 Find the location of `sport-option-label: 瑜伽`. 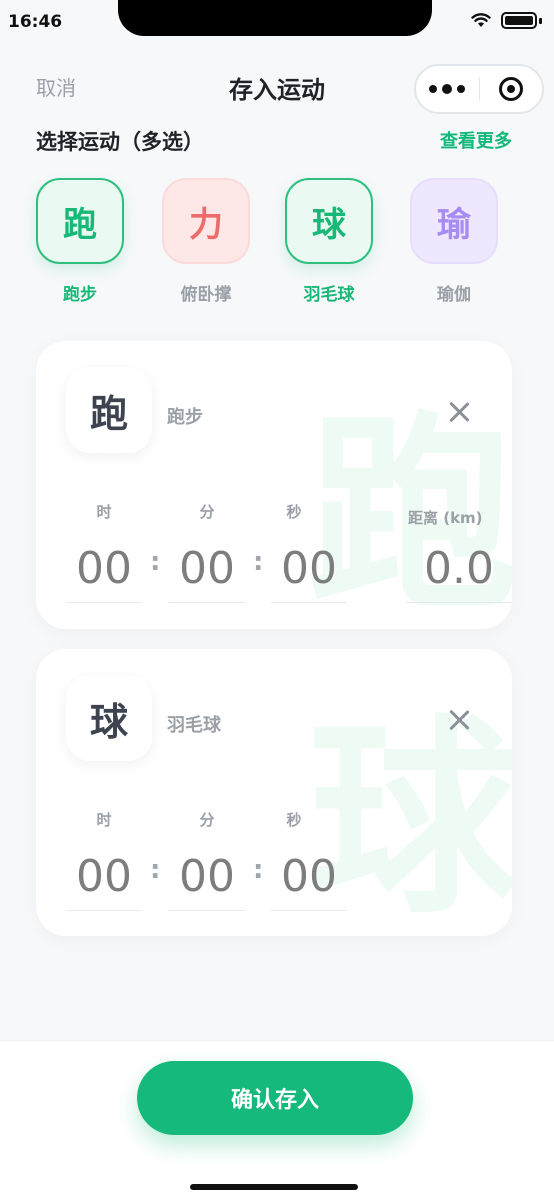

sport-option-label: 瑜伽 is located at coordinates (454, 295).